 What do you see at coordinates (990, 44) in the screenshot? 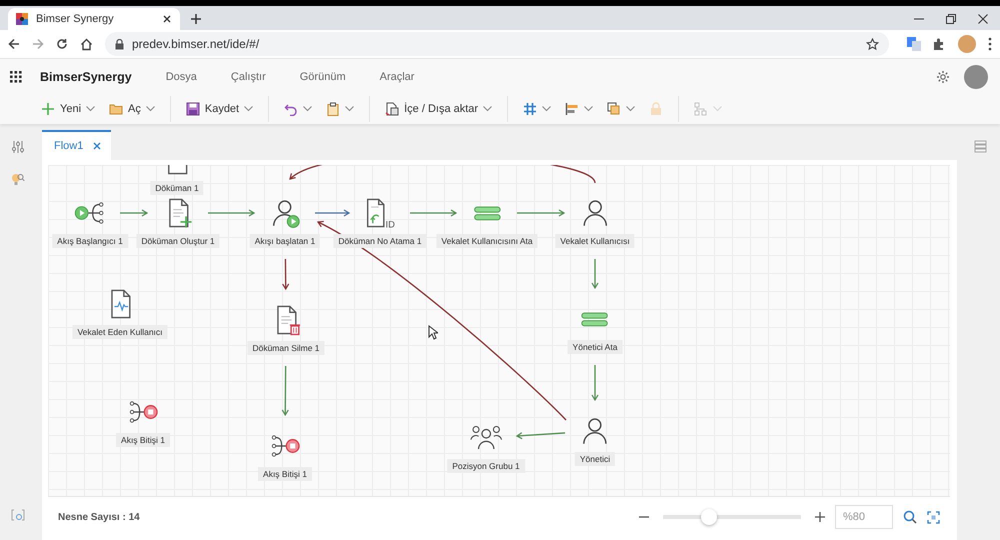
I see `more-icon` at bounding box center [990, 44].